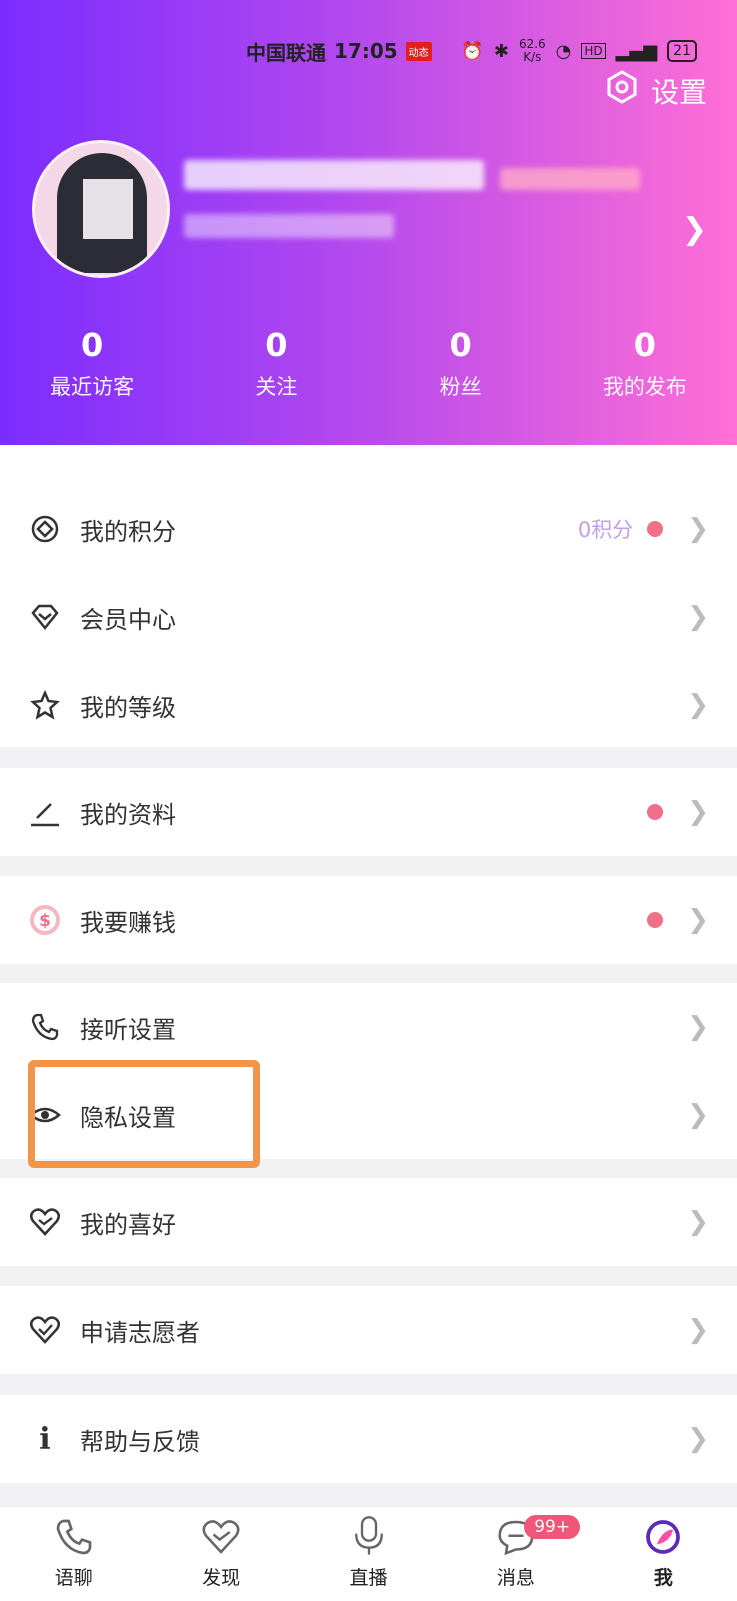 Image resolution: width=737 pixels, height=1601 pixels. What do you see at coordinates (45, 1439) in the screenshot?
I see `info-icon: i` at bounding box center [45, 1439].